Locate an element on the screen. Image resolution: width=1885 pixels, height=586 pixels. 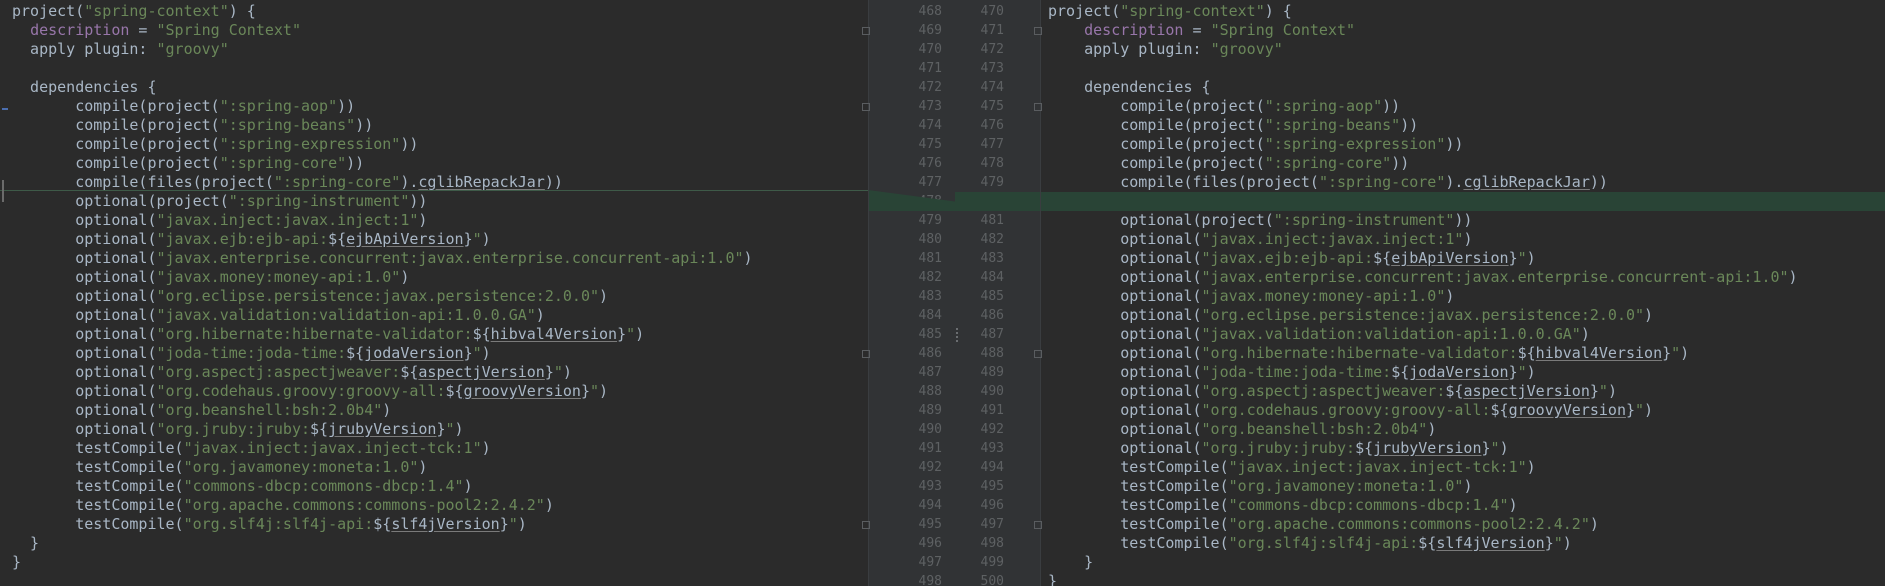
line-number-right: 500 is located at coordinates (992, 580).